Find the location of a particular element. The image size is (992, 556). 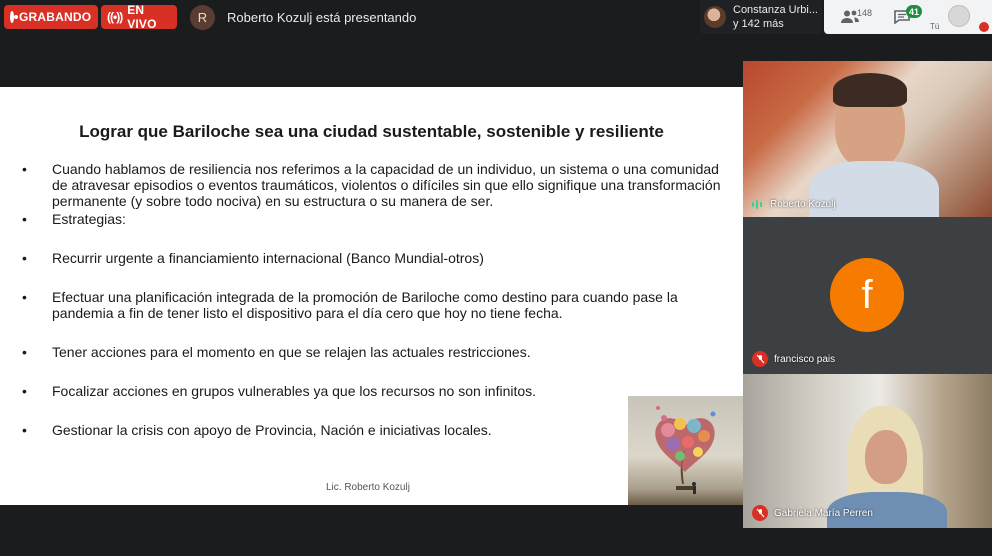

video-tile-roberto-kozulj: Roberto Kozulj is located at coordinates (867, 139).